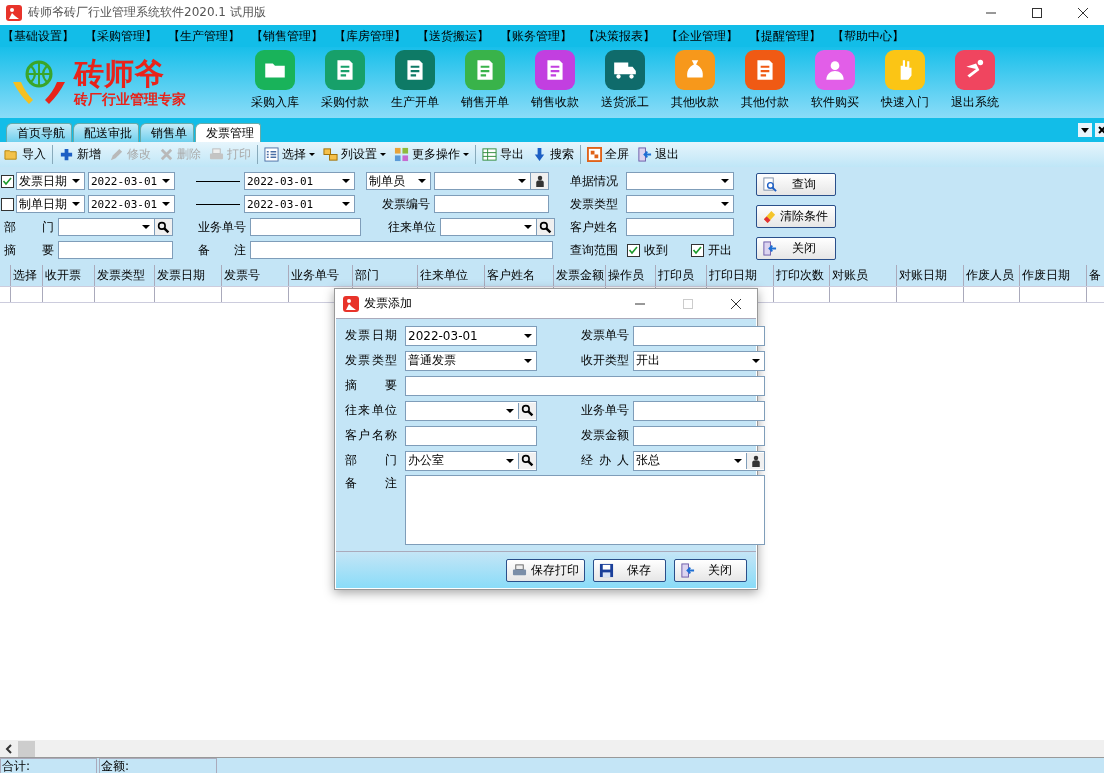  I want to click on column-header: 发票号, so click(255, 275).